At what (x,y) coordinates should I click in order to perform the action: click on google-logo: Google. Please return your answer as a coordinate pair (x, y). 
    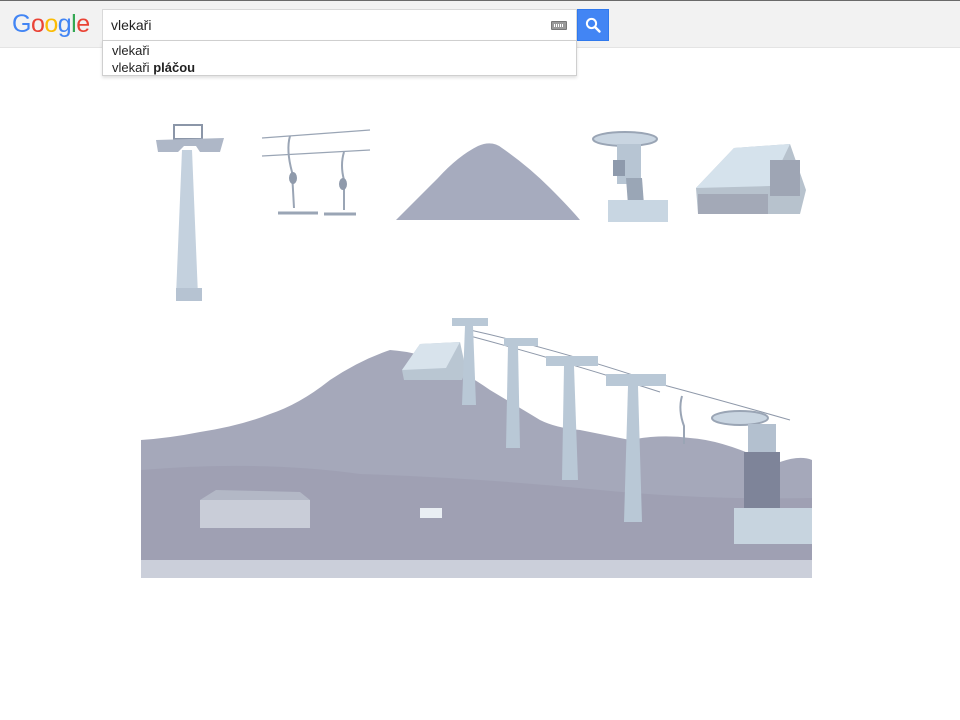
    Looking at the image, I should click on (51, 24).